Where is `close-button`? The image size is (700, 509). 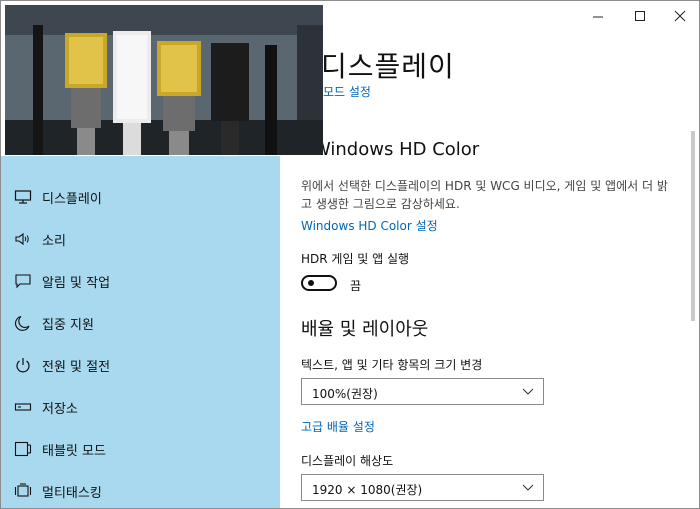 close-button is located at coordinates (678, 16).